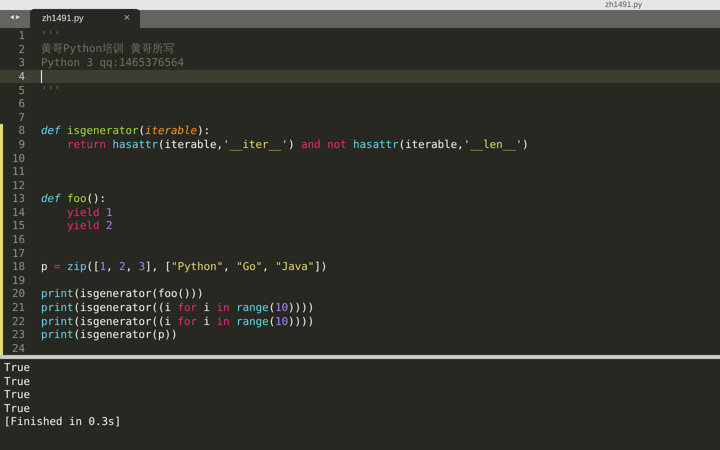  I want to click on code-line: def isgenerator(iterable):, so click(125, 131).